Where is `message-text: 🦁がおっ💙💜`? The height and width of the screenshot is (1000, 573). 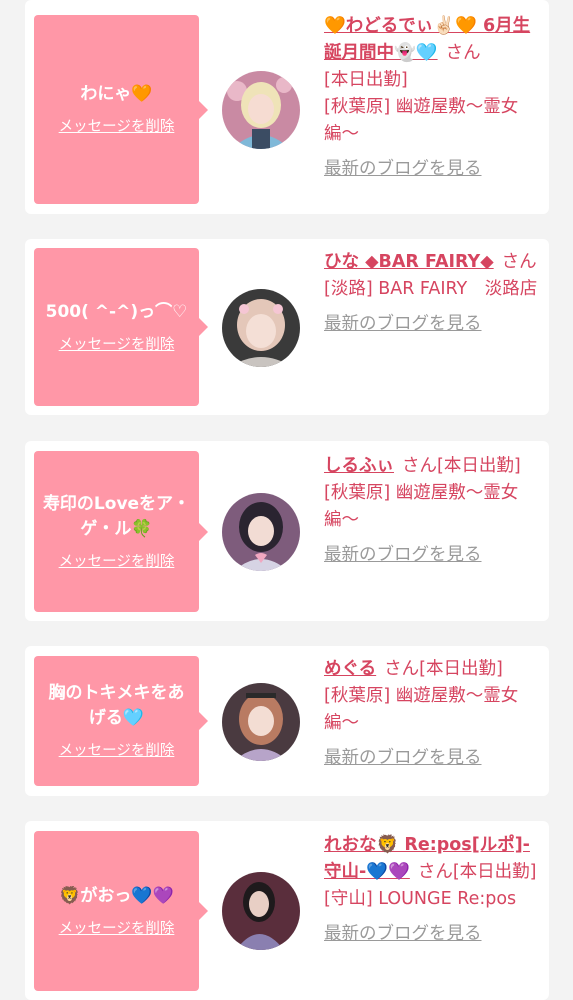
message-text: 🦁がおっ💙💜 is located at coordinates (116, 895).